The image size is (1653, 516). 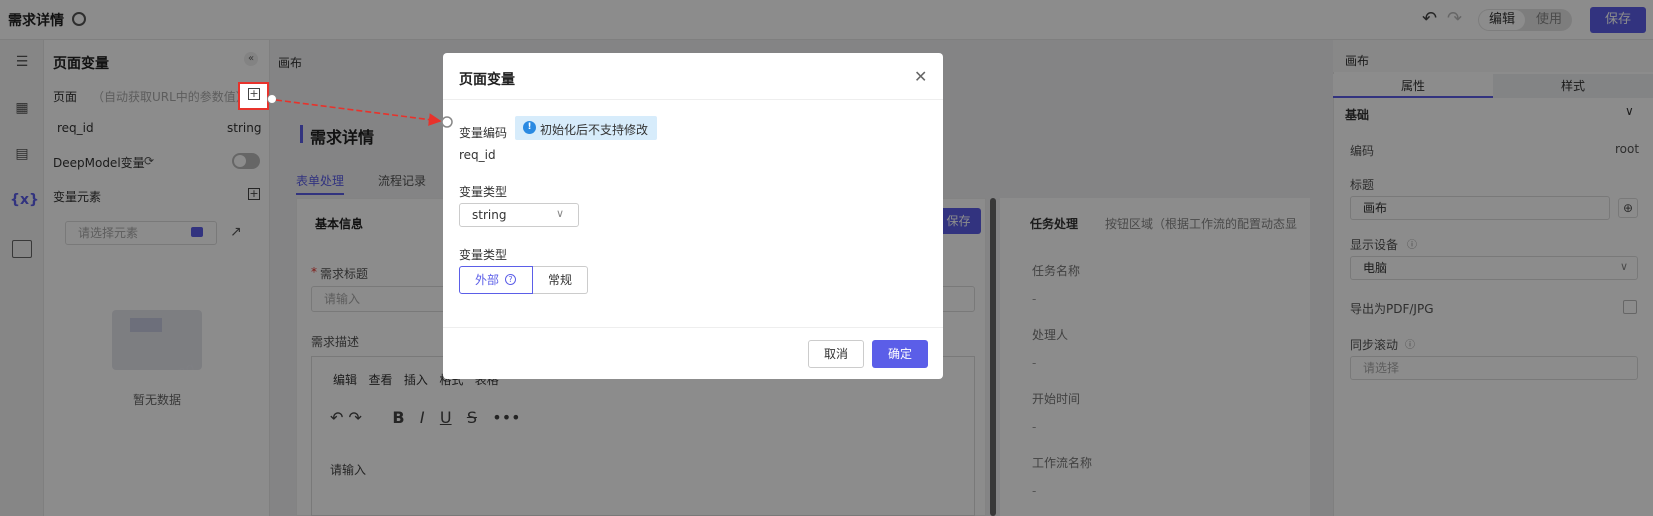 I want to click on dialog-title: 页面变量, so click(x=487, y=80).